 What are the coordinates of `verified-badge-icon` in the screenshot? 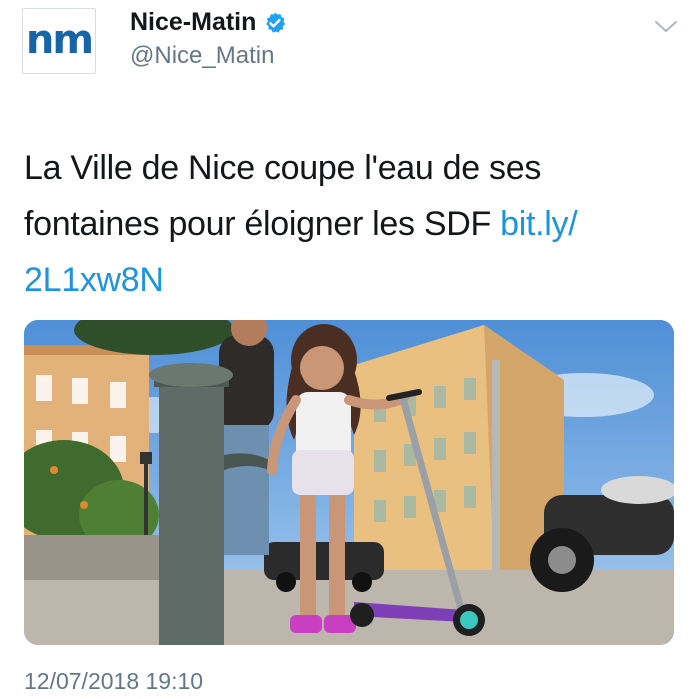 It's located at (275, 23).